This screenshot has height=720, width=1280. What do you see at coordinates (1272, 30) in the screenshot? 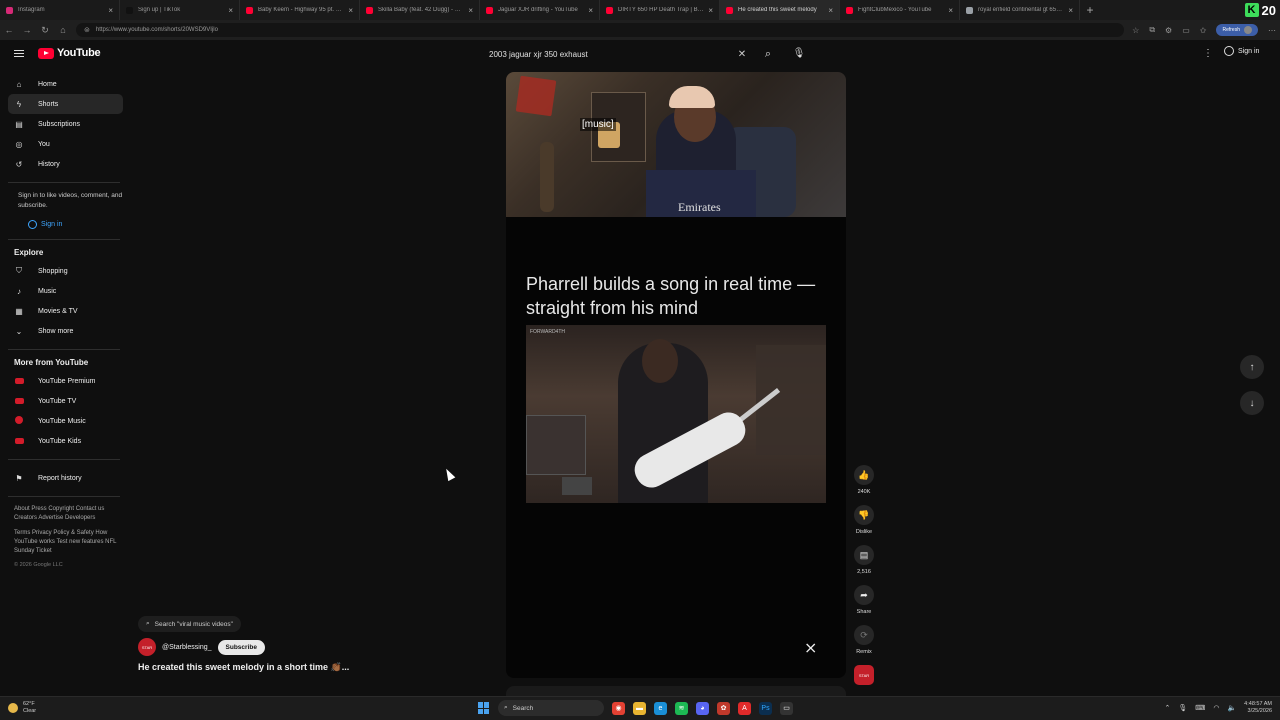
I see `browser-menu-icon: ⋯` at bounding box center [1272, 30].